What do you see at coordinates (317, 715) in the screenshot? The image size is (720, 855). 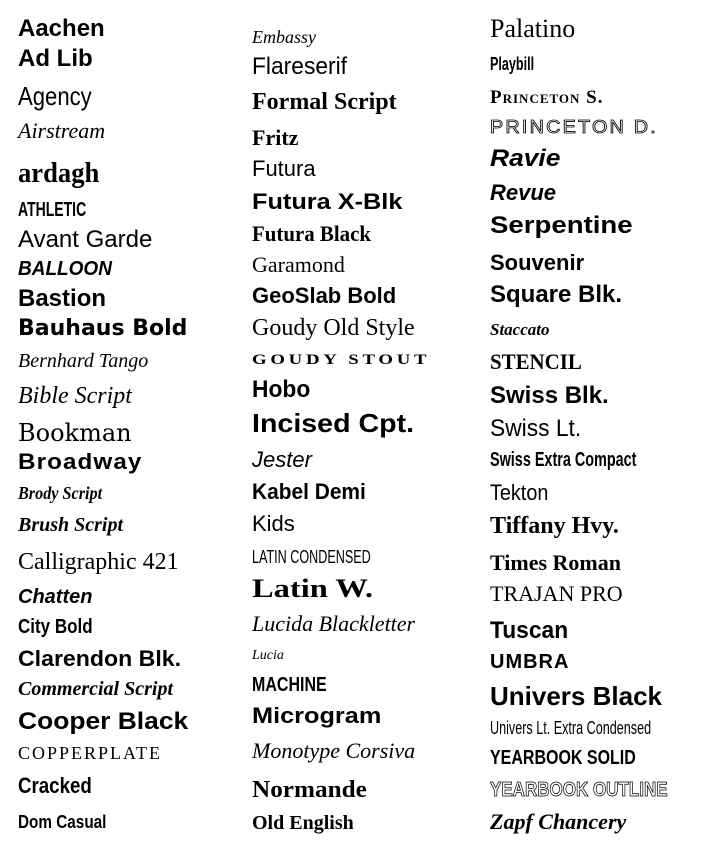 I see `font-sample: Microgram` at bounding box center [317, 715].